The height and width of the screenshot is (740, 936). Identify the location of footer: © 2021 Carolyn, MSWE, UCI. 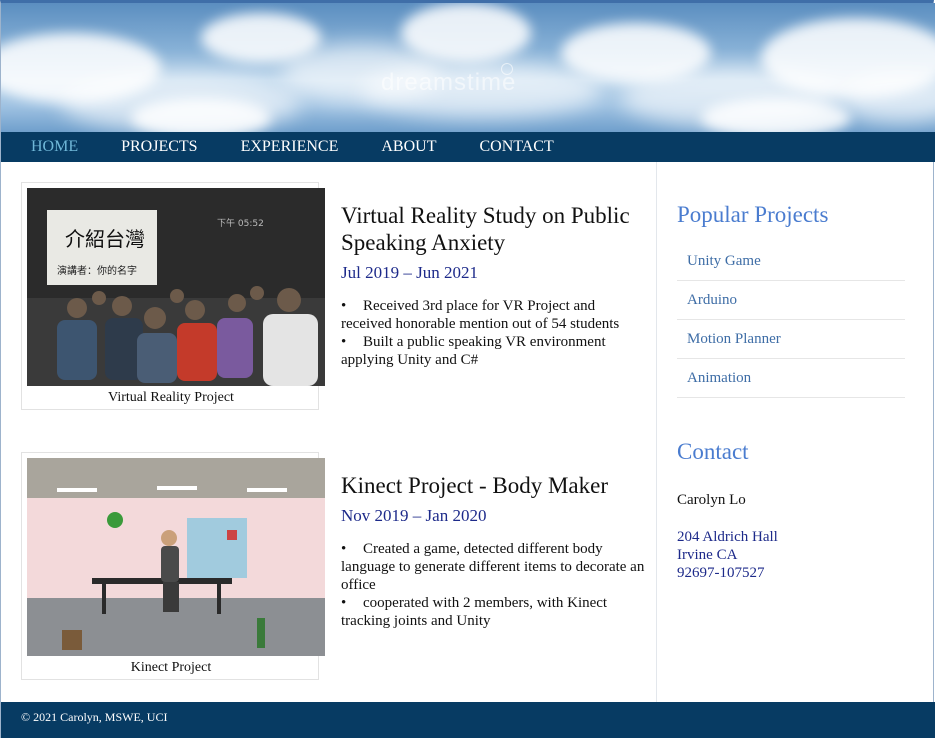
(468, 720).